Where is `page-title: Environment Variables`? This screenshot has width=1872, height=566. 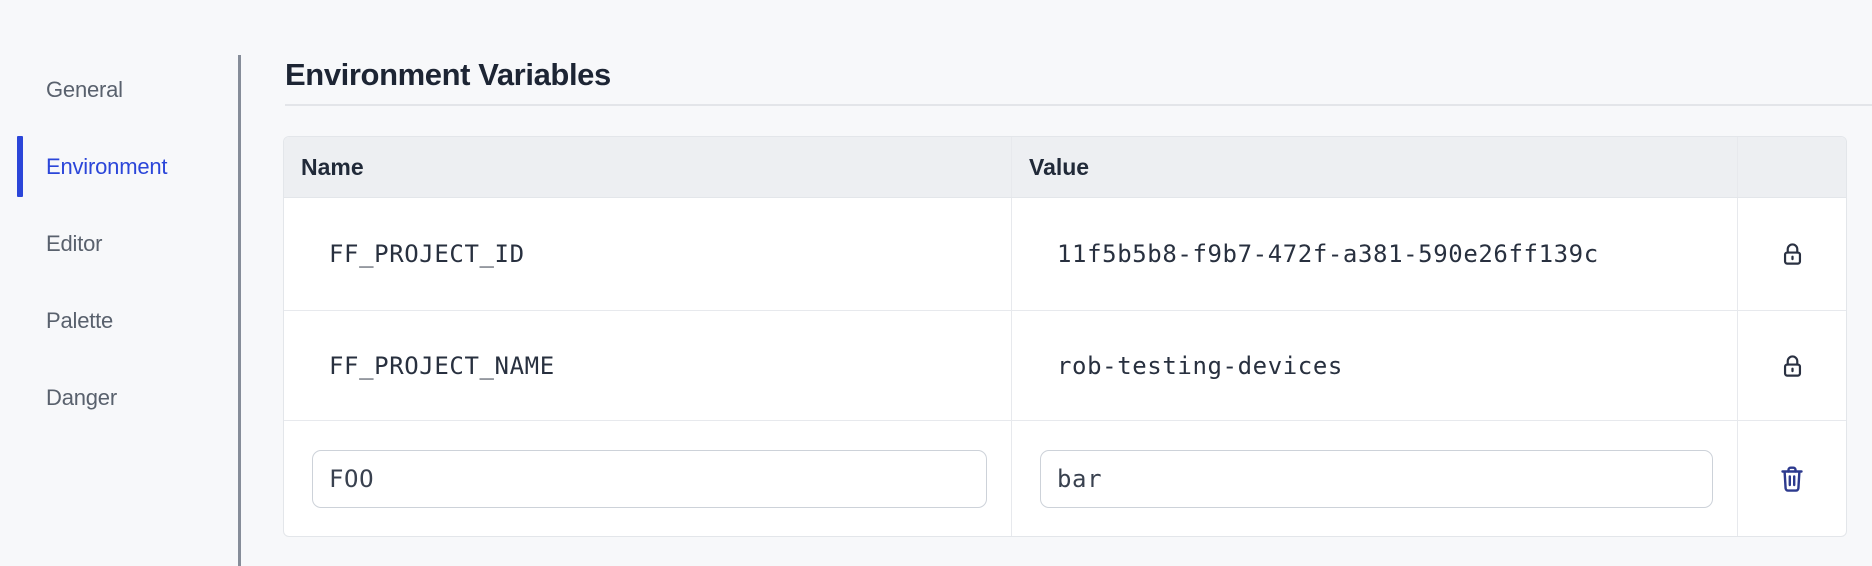
page-title: Environment Variables is located at coordinates (448, 74).